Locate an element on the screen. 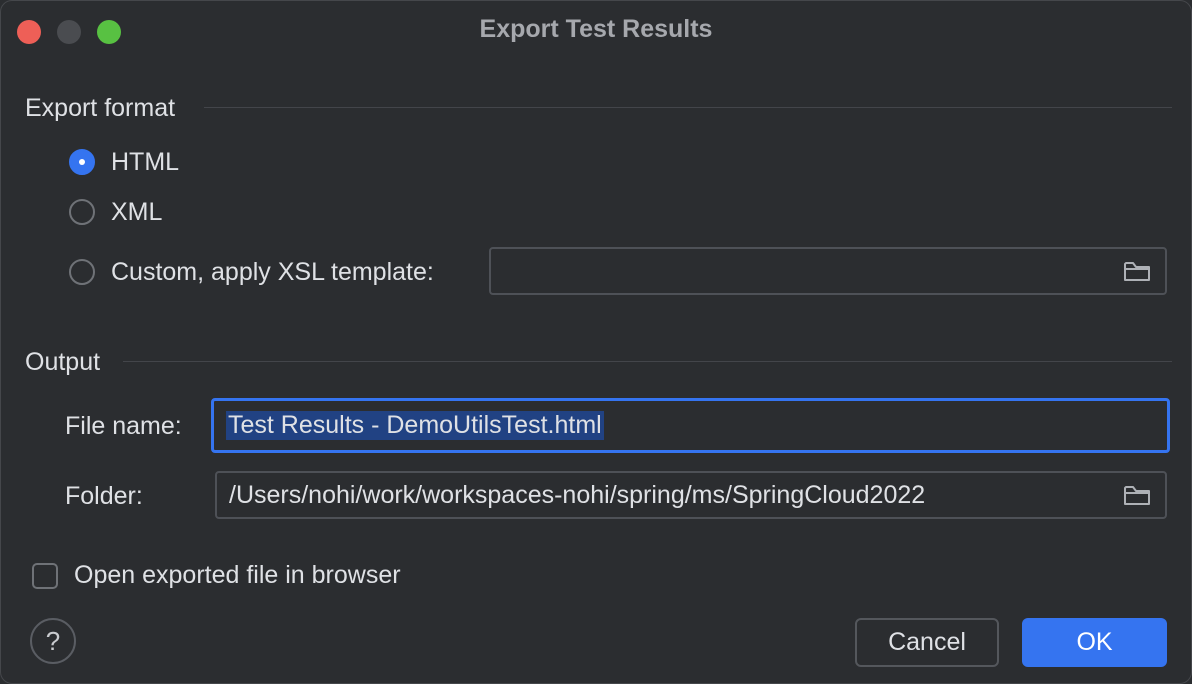 This screenshot has height=684, width=1192. radio-html: HTML is located at coordinates (124, 162).